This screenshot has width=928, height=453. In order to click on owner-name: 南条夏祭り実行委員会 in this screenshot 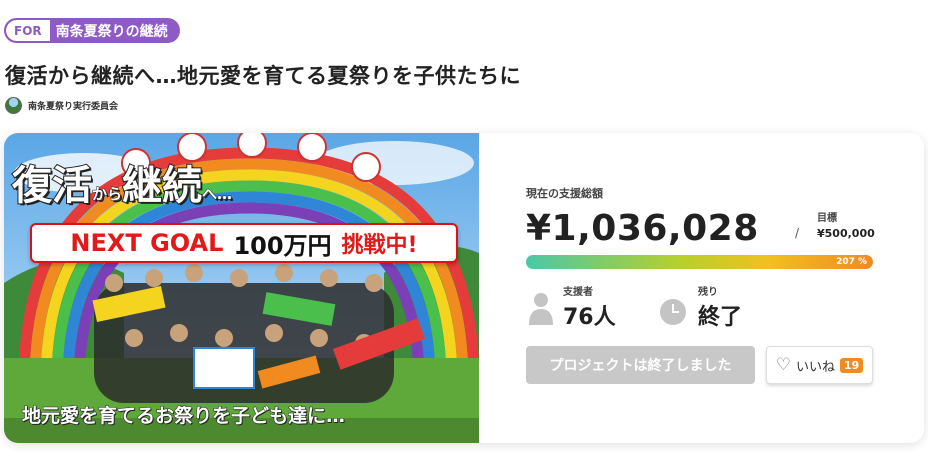, I will do `click(73, 107)`.